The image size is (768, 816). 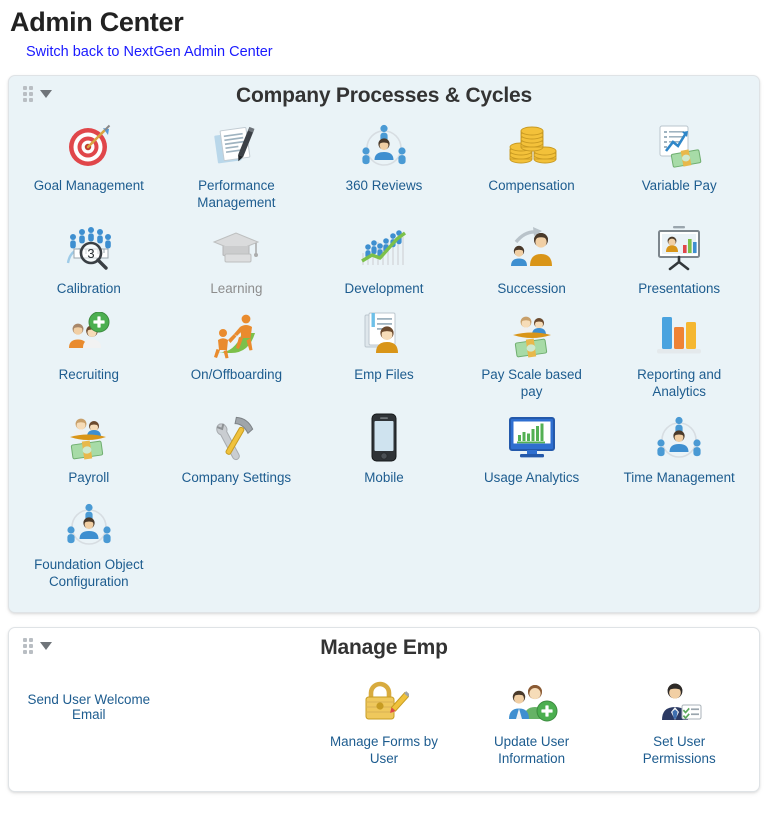 I want to click on tile-cell: Set User Permissions, so click(x=679, y=723).